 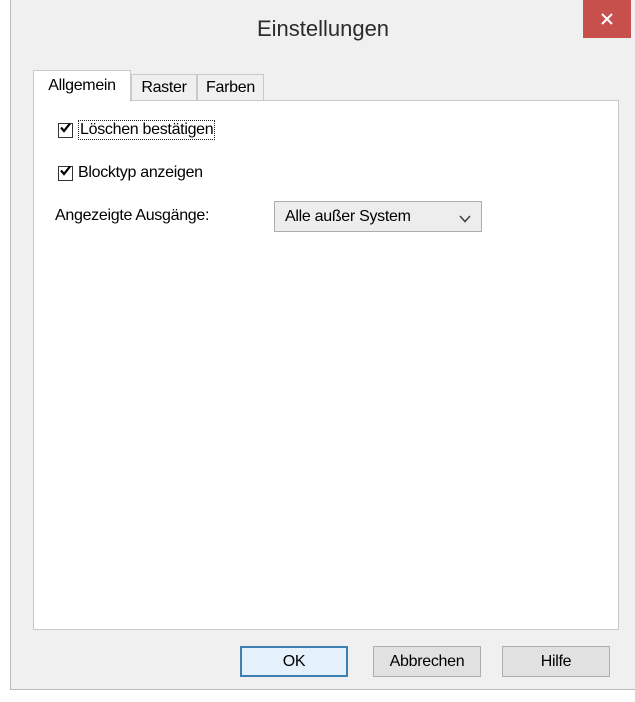 I want to click on tab-raster: Raster, so click(x=164, y=87).